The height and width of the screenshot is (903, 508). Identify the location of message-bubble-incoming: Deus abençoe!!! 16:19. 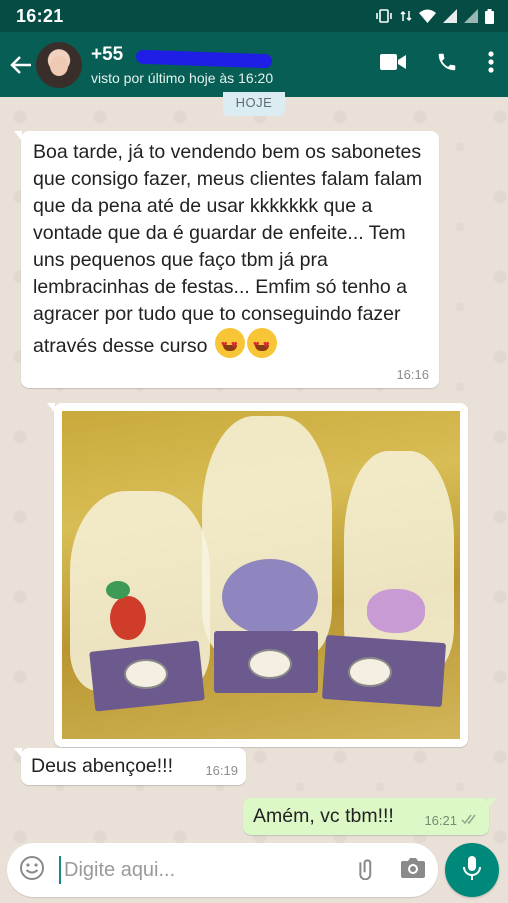
(130, 766).